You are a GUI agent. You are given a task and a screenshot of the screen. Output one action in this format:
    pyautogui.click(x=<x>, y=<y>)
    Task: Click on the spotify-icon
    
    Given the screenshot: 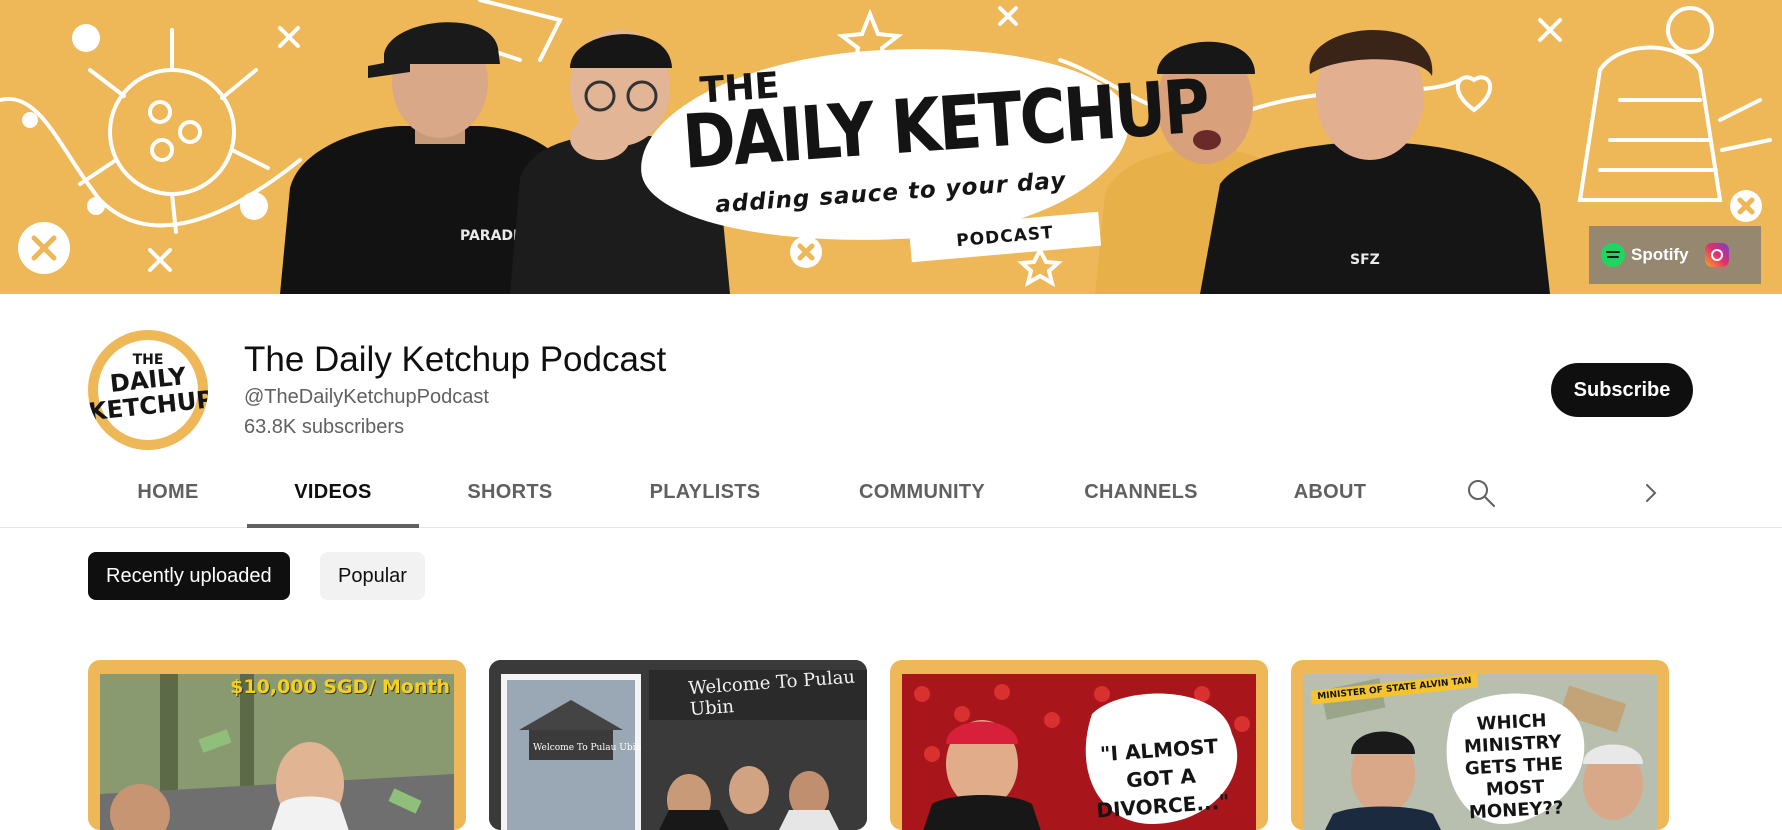 What is the action you would take?
    pyautogui.click(x=1613, y=255)
    